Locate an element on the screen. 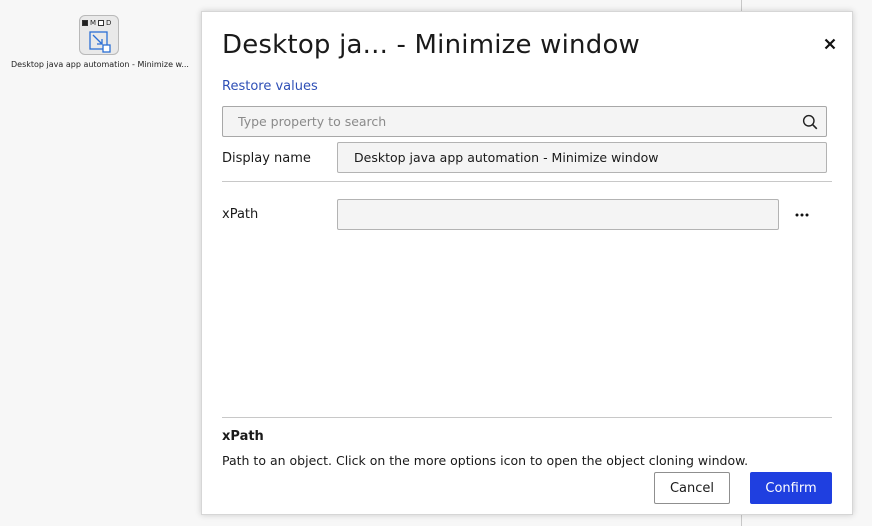 The image size is (872, 526). flag-d-label: D is located at coordinates (109, 22).